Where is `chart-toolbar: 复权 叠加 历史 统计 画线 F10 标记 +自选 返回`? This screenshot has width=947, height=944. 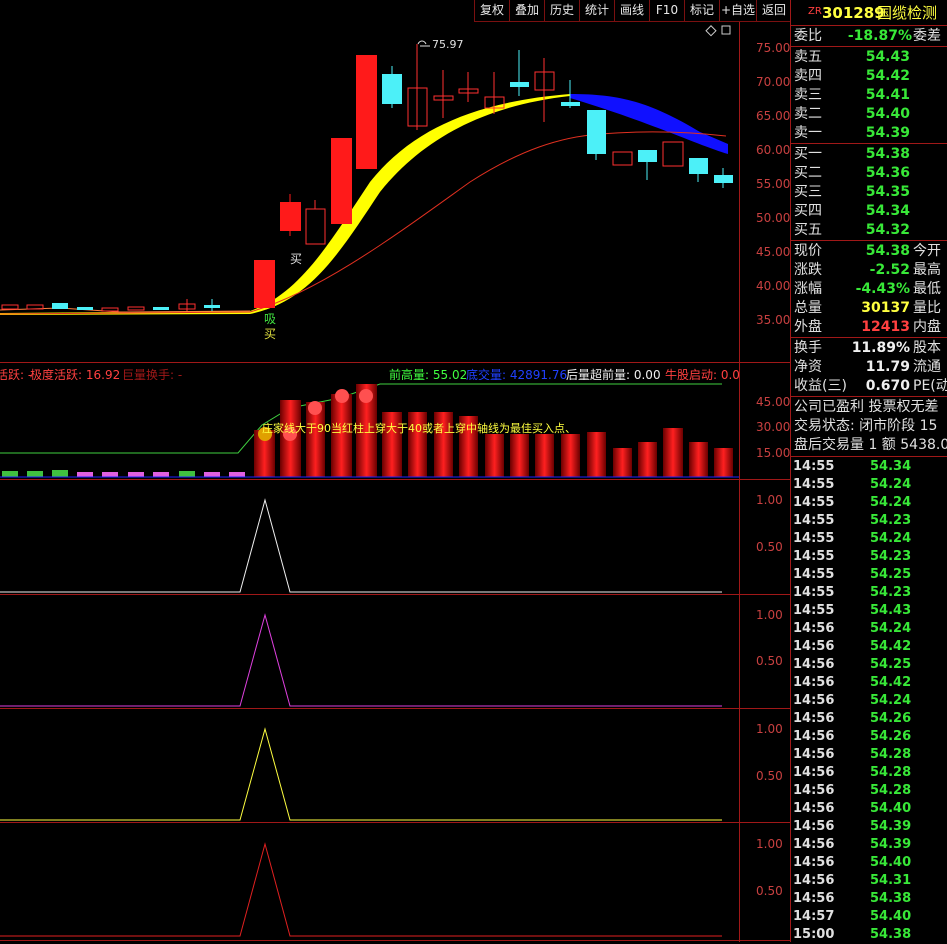
chart-toolbar: 复权 叠加 历史 统计 画线 F10 标记 +自选 返回 is located at coordinates (395, 11).